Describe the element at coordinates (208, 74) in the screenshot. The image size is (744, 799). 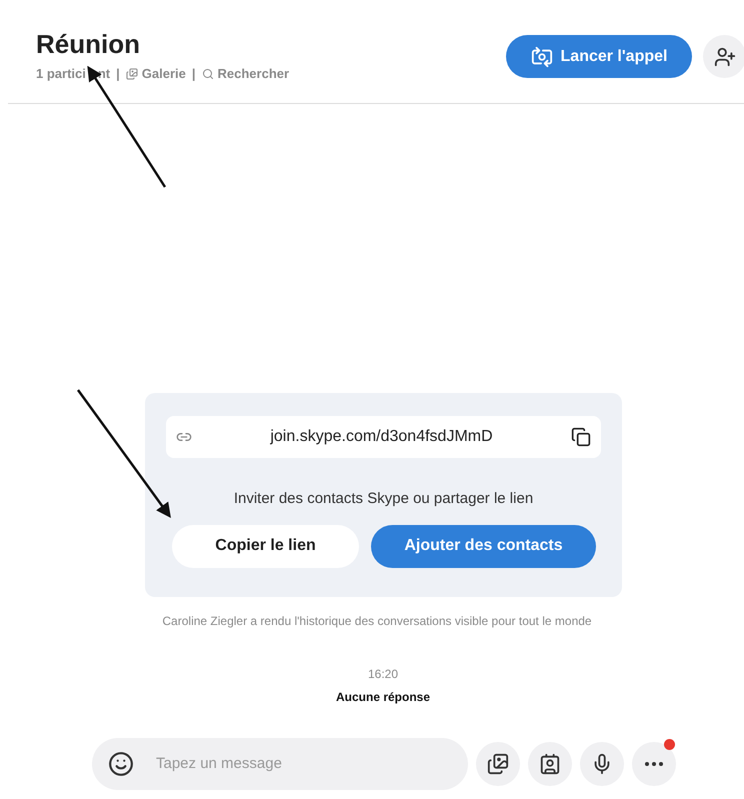
I see `search-icon` at that location.